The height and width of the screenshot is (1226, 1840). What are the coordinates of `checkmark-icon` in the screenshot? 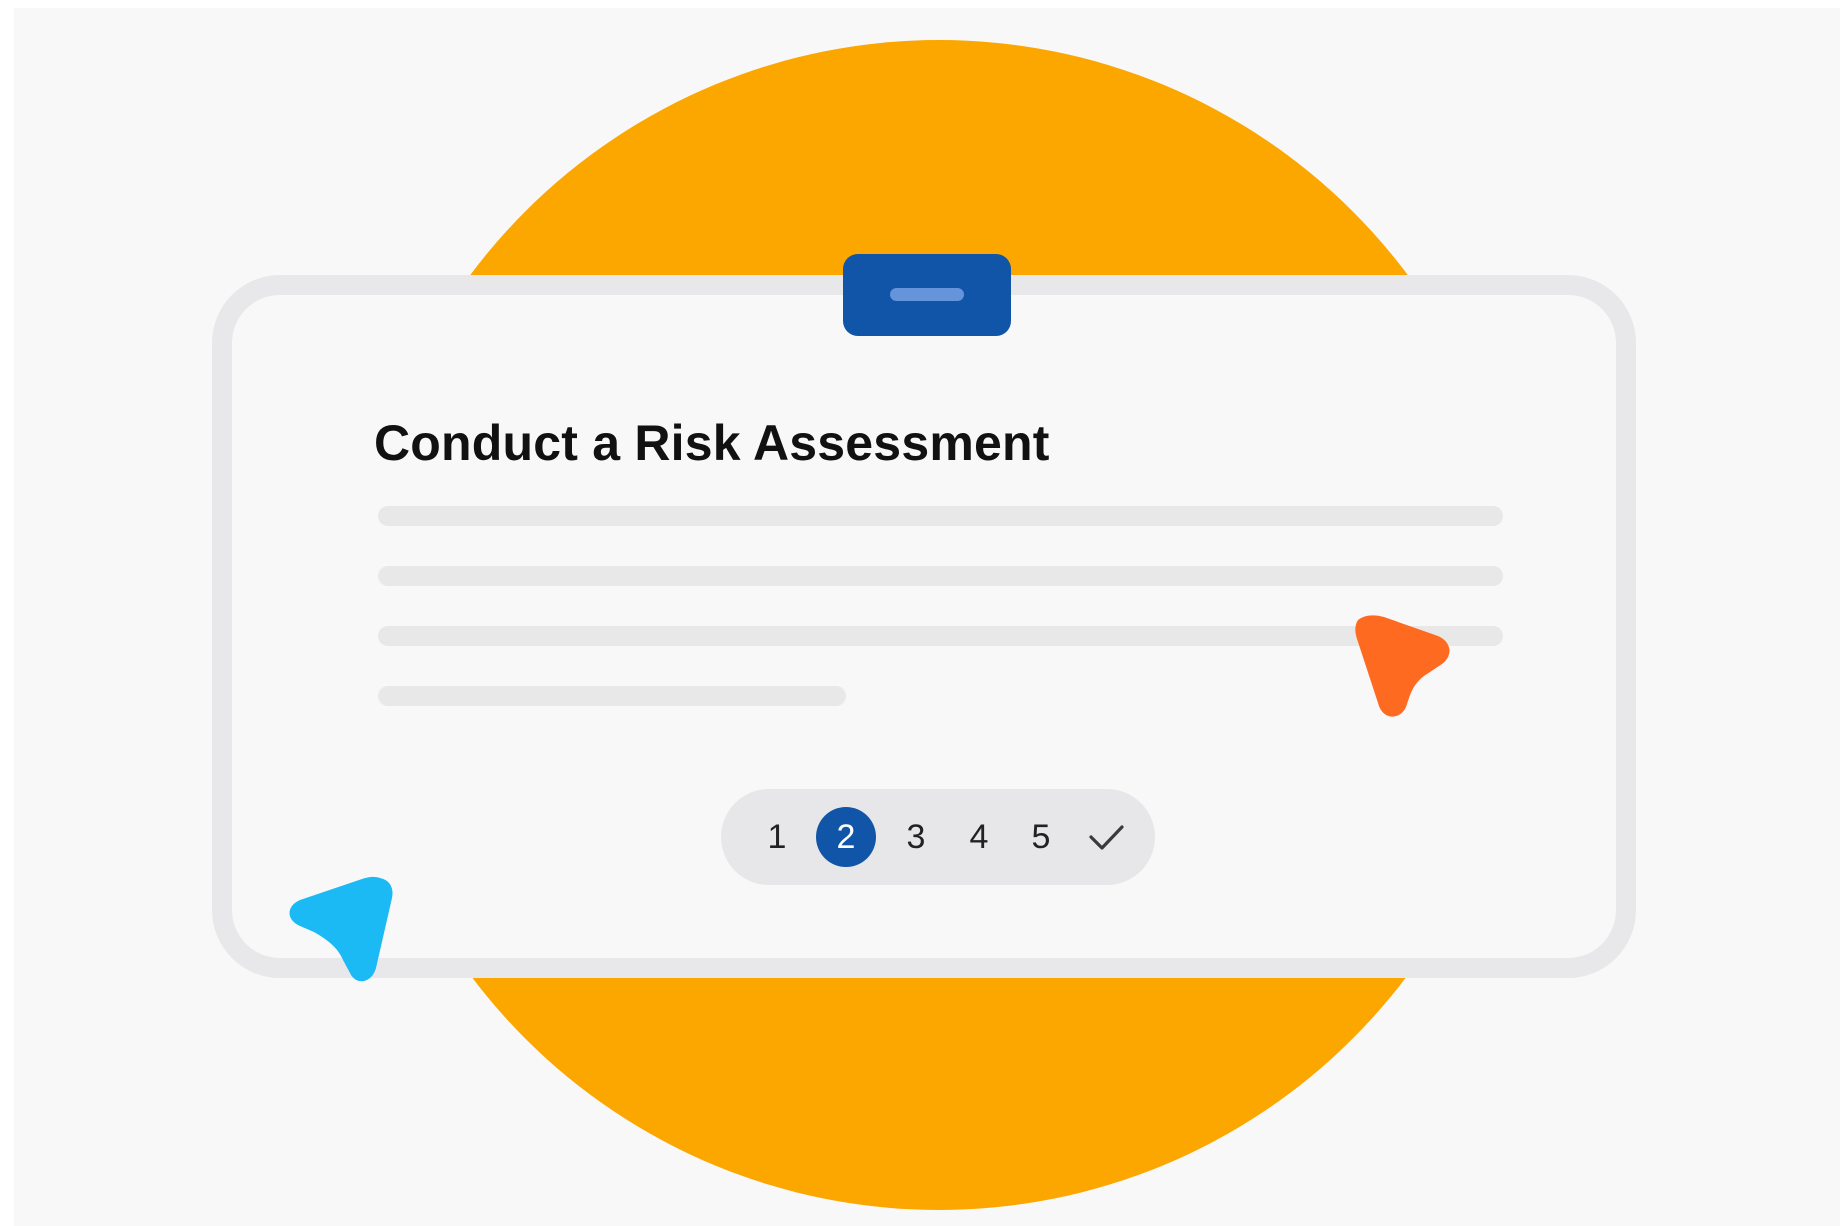 It's located at (1106, 837).